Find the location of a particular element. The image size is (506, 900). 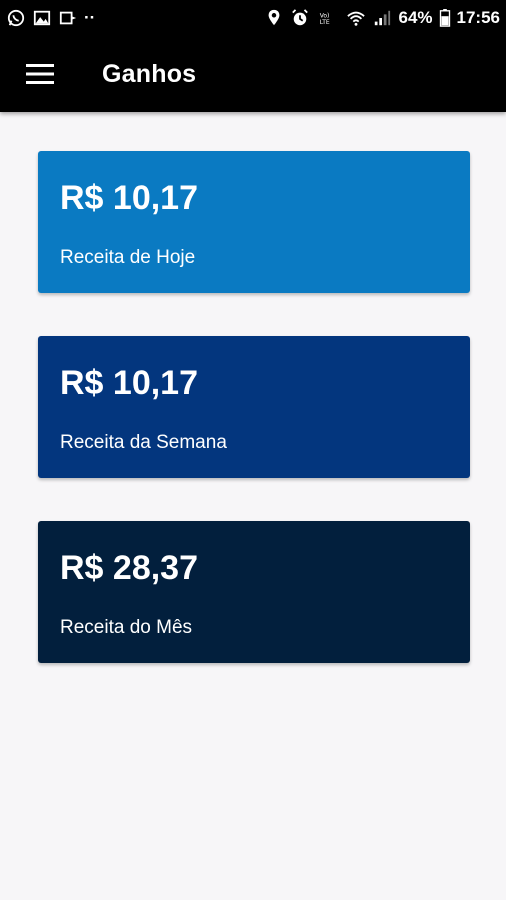

more-dots-icon: ·· is located at coordinates (90, 17).